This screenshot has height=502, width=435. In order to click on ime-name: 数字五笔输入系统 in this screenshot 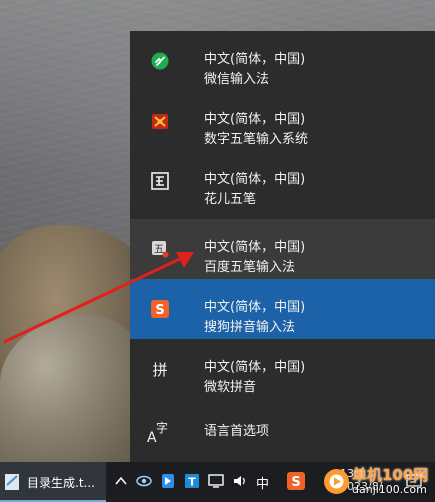, I will do `click(256, 139)`.